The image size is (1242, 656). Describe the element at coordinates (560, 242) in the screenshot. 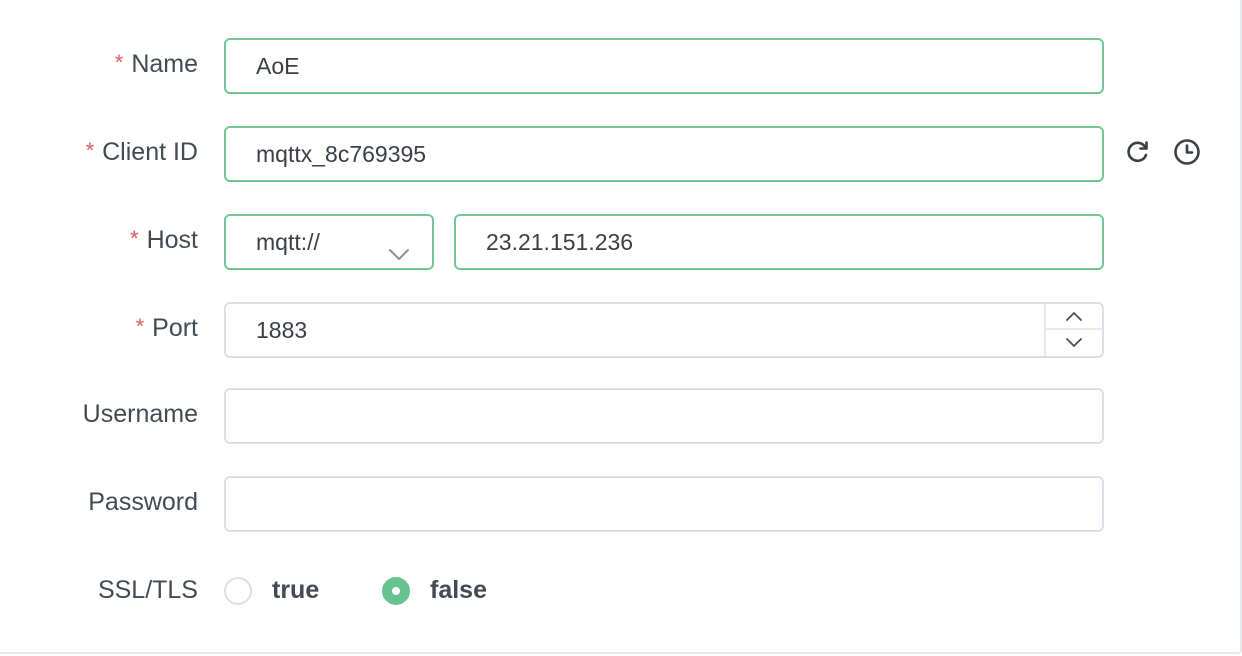

I see `host-input-value: 23.21.151.236` at that location.